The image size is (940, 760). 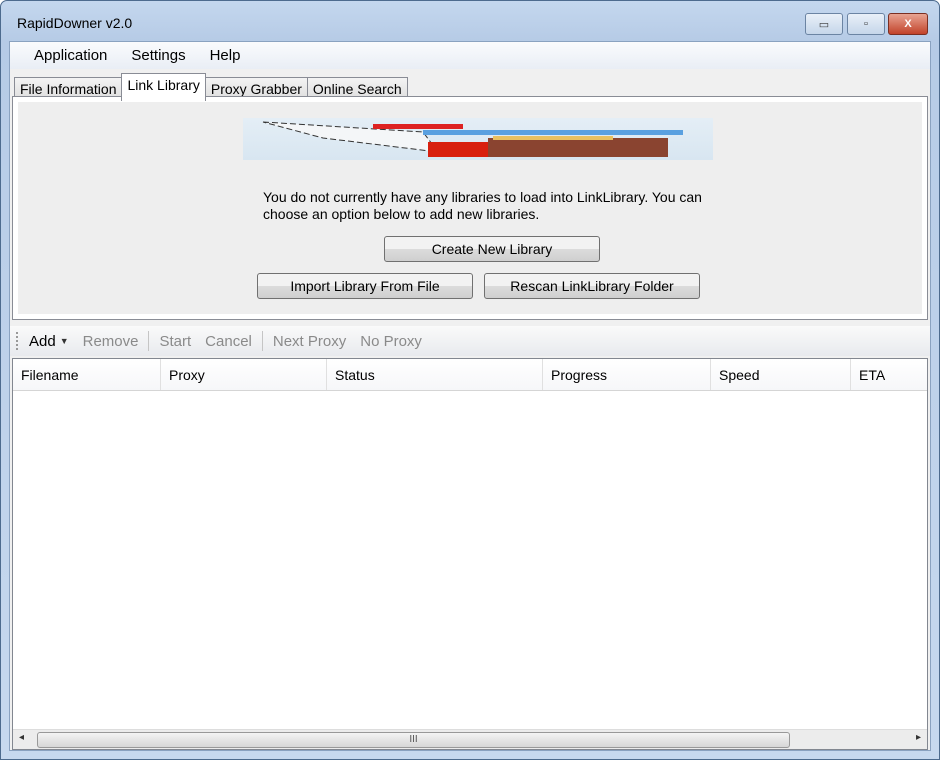 I want to click on menu-application: Application, so click(x=70, y=55).